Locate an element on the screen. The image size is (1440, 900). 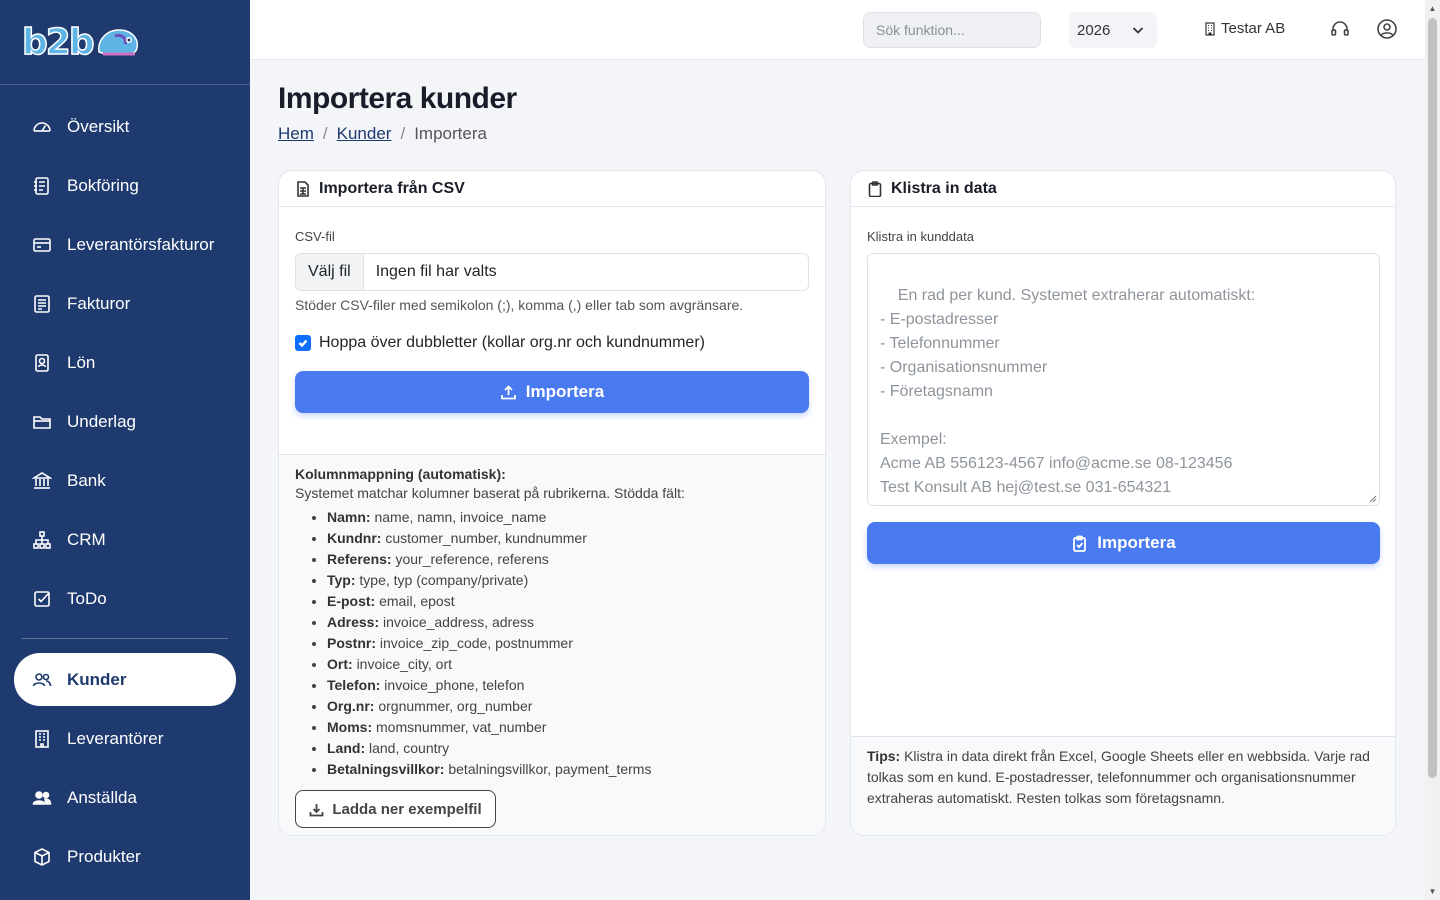
download-example-label: Ladda ner exempelfil is located at coordinates (407, 809).